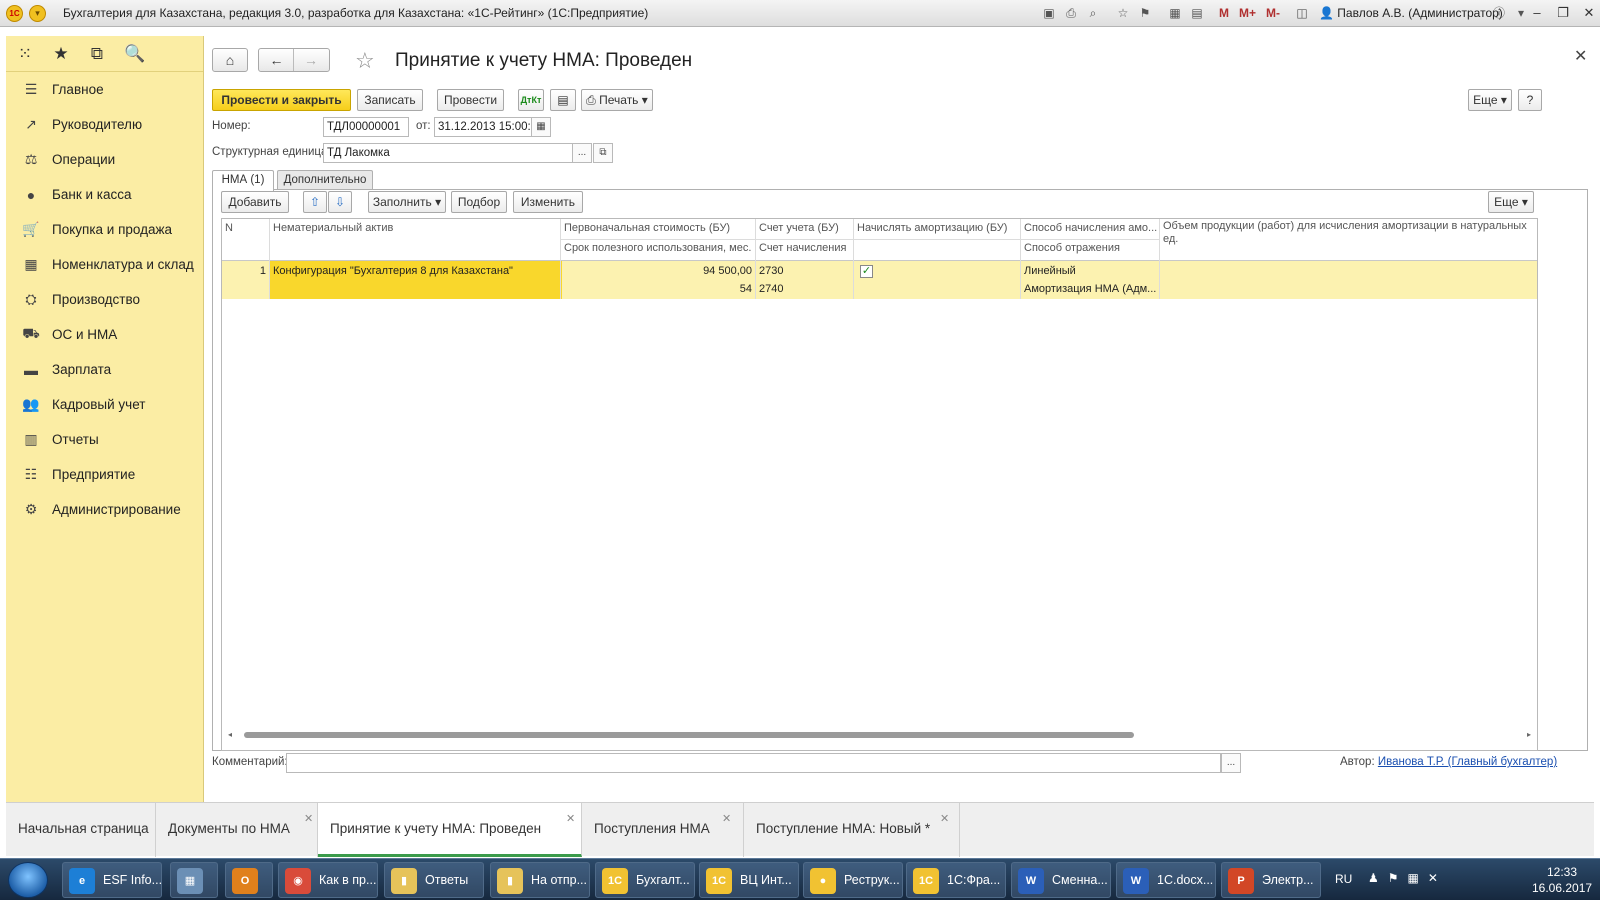 Image resolution: width=1600 pixels, height=900 pixels. Describe the element at coordinates (104, 334) in the screenshot. I see `sidebar-item: ⛟ ОС и НМА` at that location.